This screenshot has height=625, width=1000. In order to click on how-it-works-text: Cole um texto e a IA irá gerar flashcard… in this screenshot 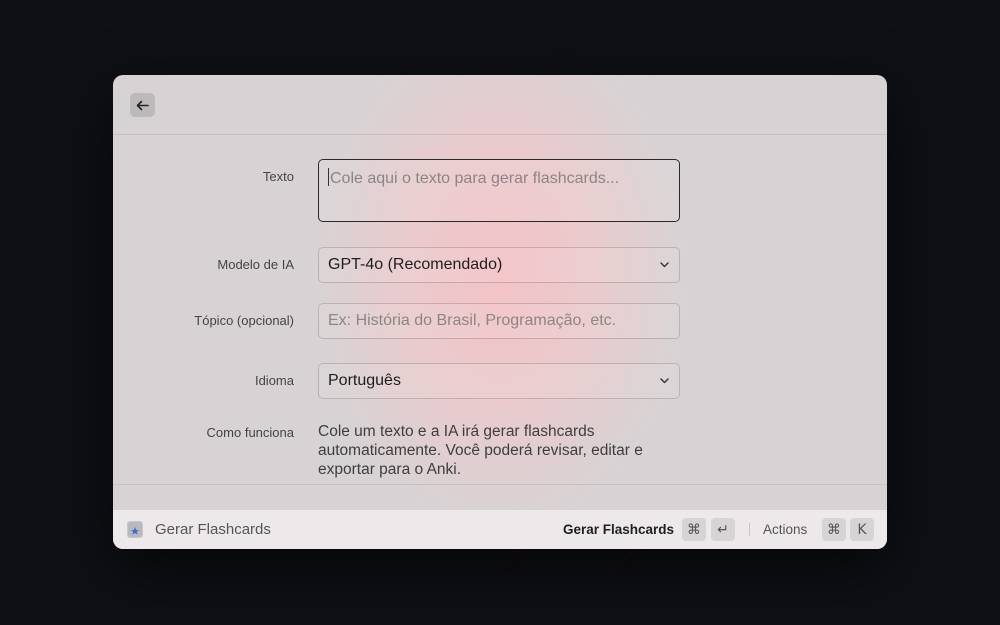, I will do `click(480, 450)`.